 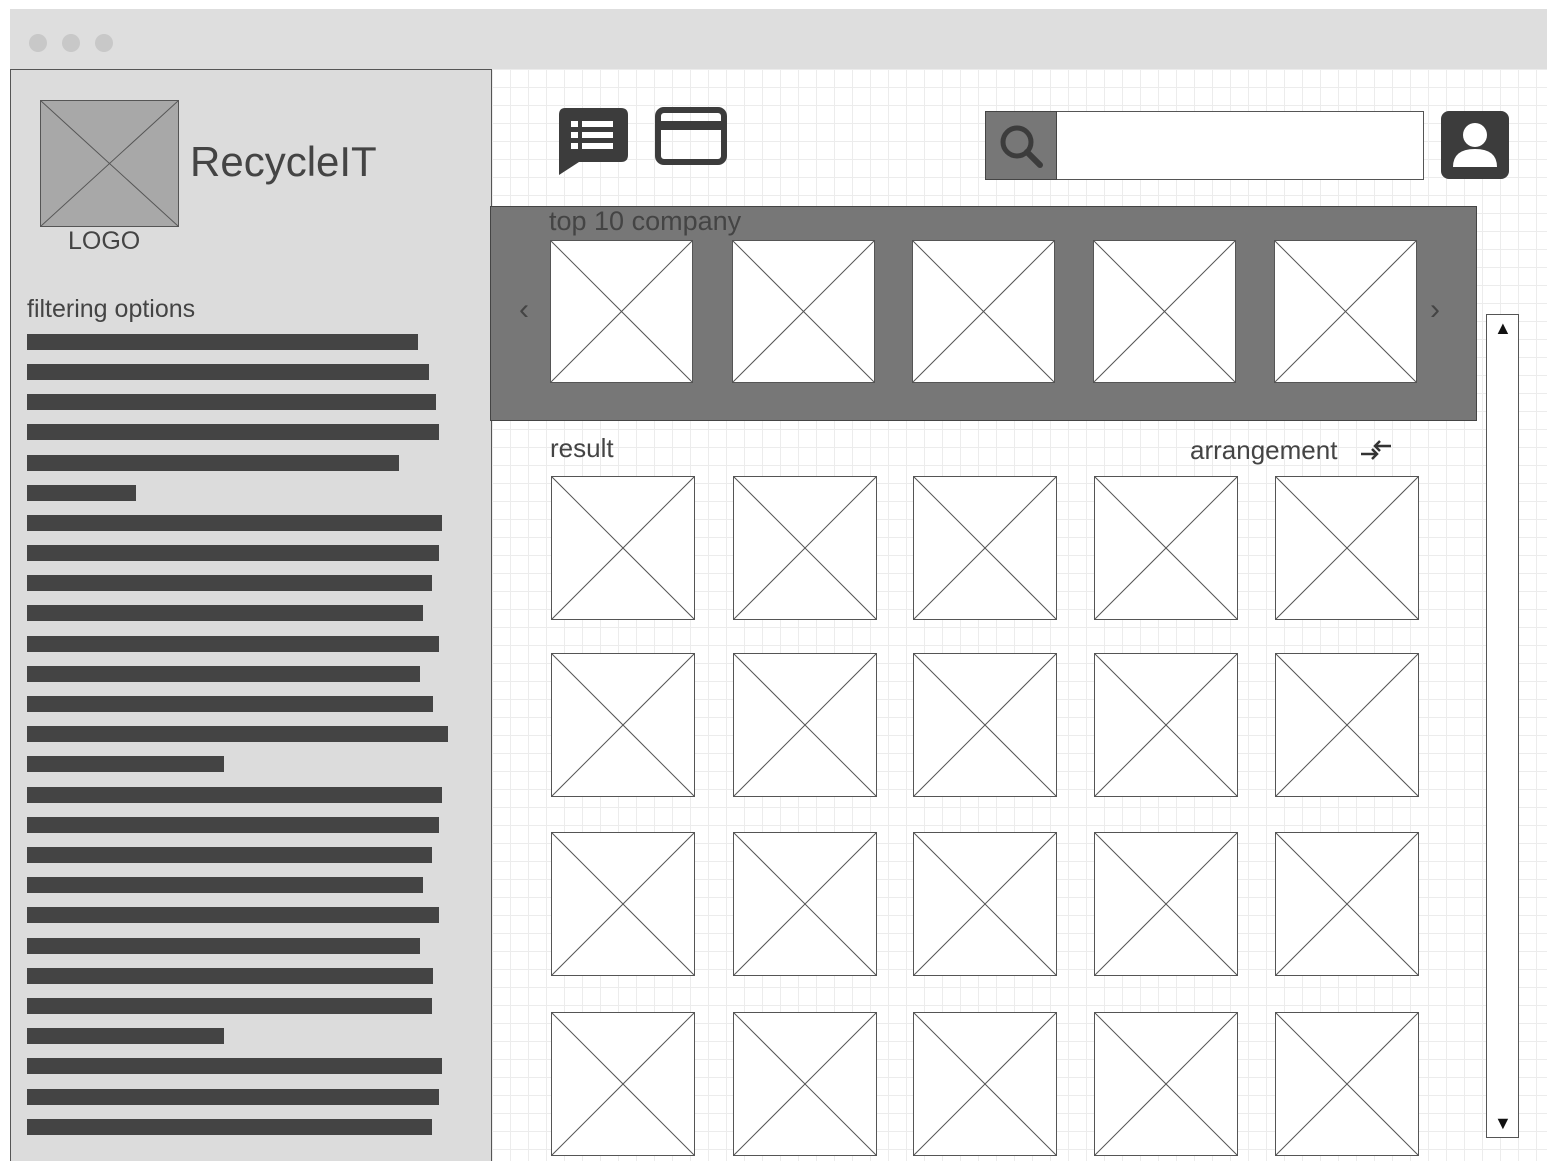 I want to click on scroll-up-button: ▲, so click(x=1503, y=328).